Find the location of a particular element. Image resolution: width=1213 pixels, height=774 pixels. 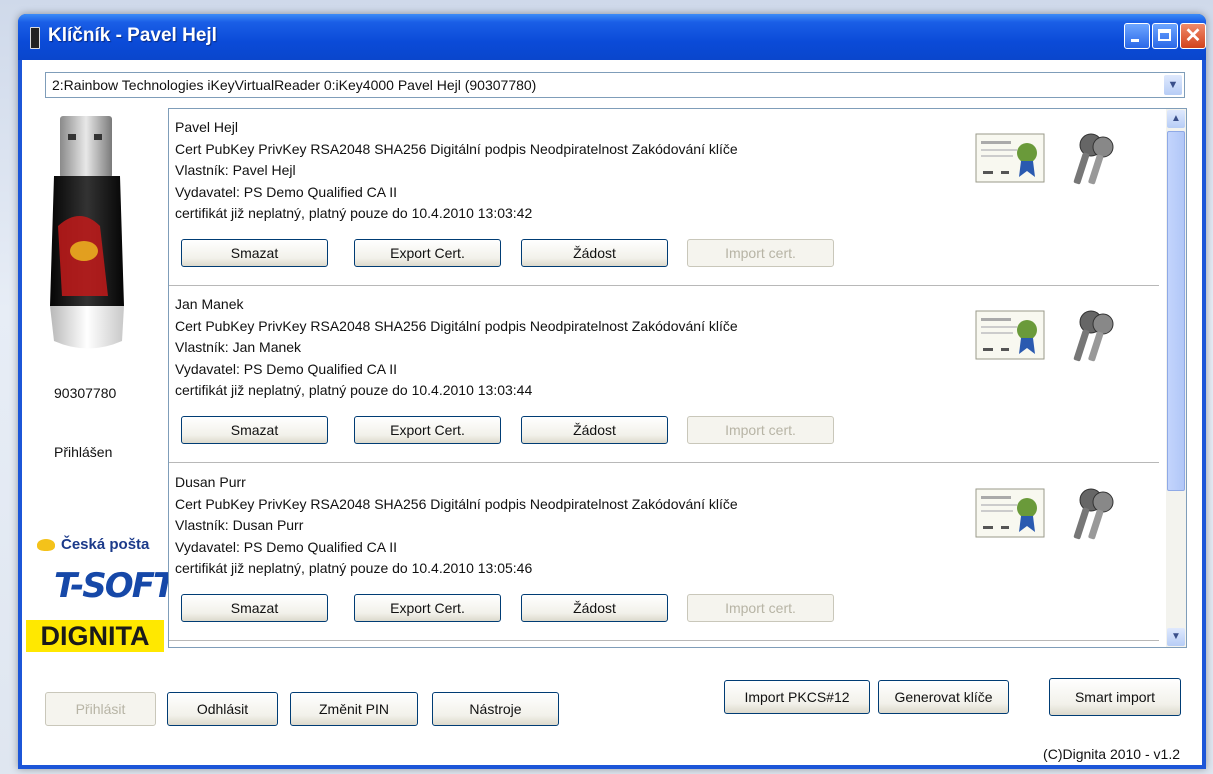

minimize-button is located at coordinates (1137, 36).